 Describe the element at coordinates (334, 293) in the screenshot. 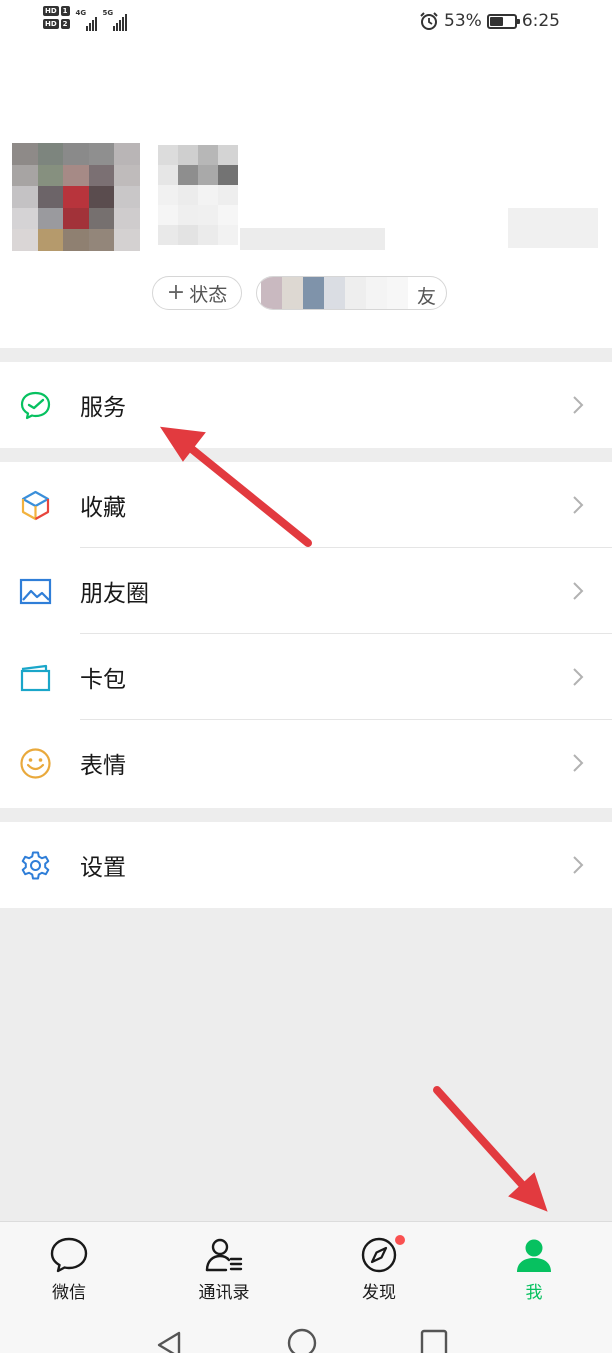

I see `friend-avatars` at that location.